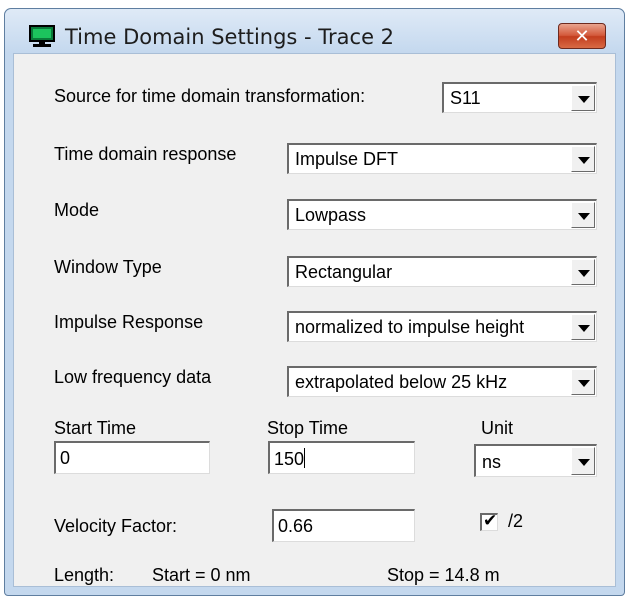 The image size is (632, 601). What do you see at coordinates (132, 457) in the screenshot?
I see `start-time-input: 0` at bounding box center [132, 457].